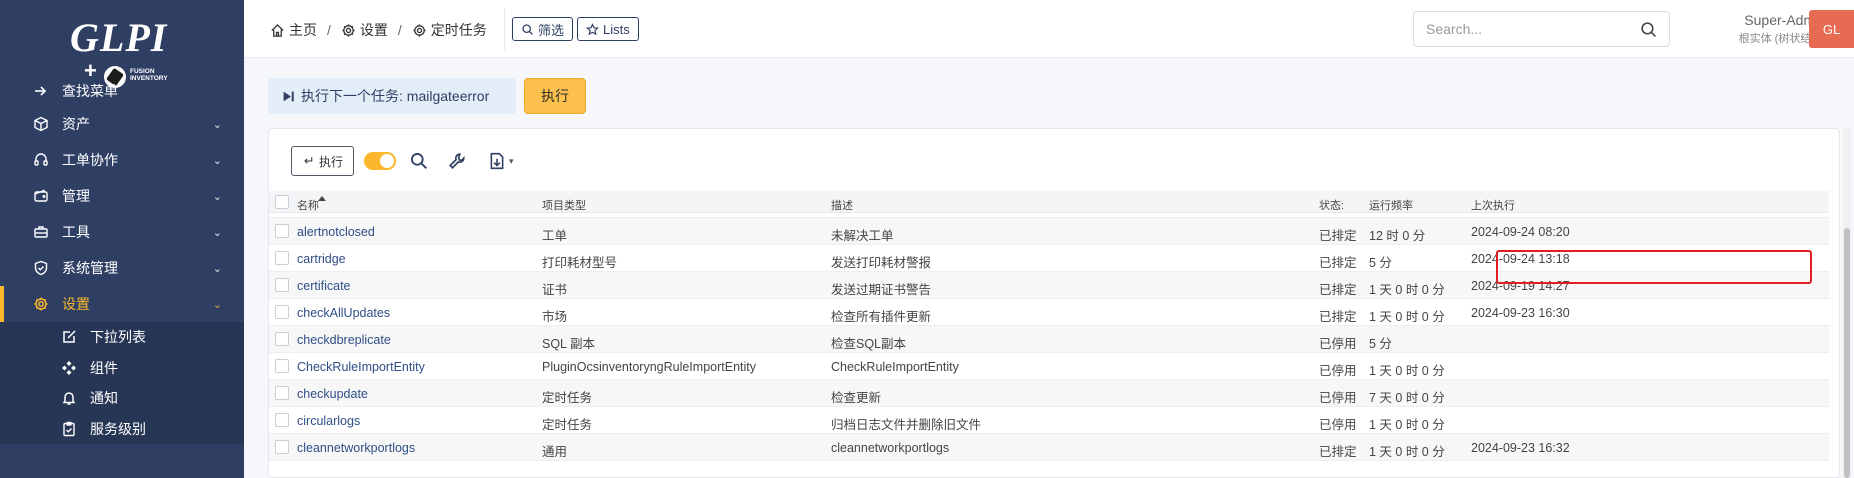 Image resolution: width=1854 pixels, height=478 pixels. Describe the element at coordinates (457, 161) in the screenshot. I see `wrench-icon` at that location.